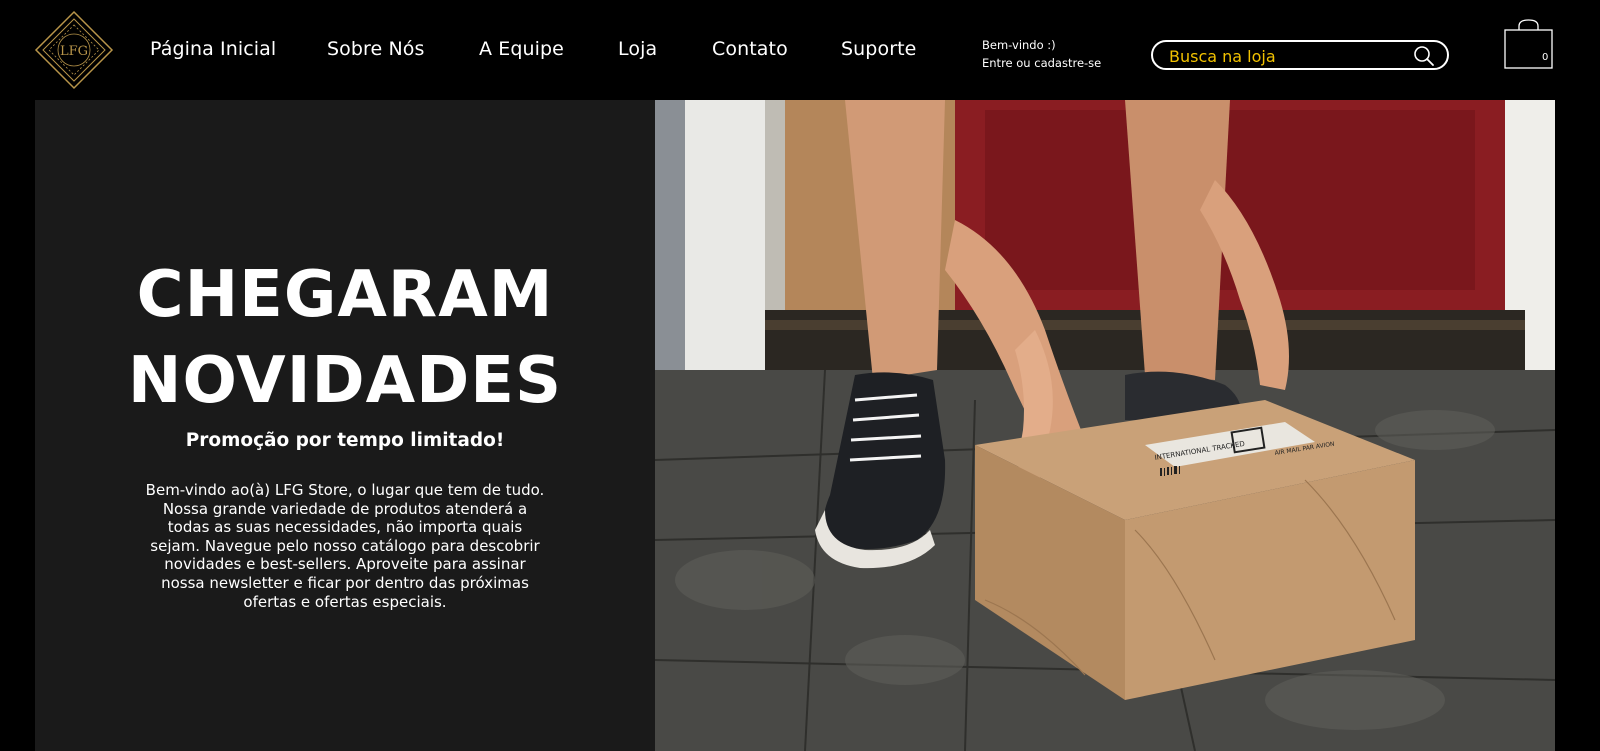 This screenshot has height=751, width=1600. Describe the element at coordinates (1545, 57) in the screenshot. I see `cart-count: 0` at that location.